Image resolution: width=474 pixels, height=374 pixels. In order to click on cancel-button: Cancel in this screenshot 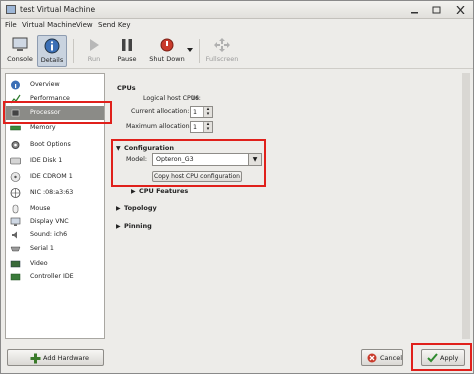, I will do `click(382, 357)`.